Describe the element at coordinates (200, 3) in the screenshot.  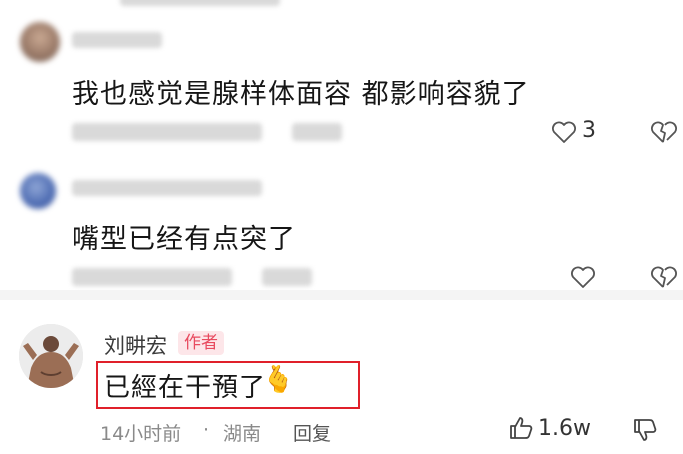
I see `blurred-previous-meta` at that location.